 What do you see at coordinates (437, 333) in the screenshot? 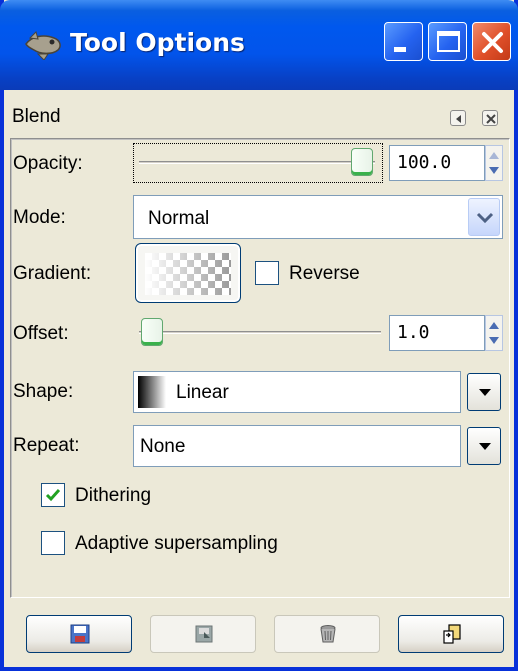
I see `offset-value-field: 1.0` at bounding box center [437, 333].